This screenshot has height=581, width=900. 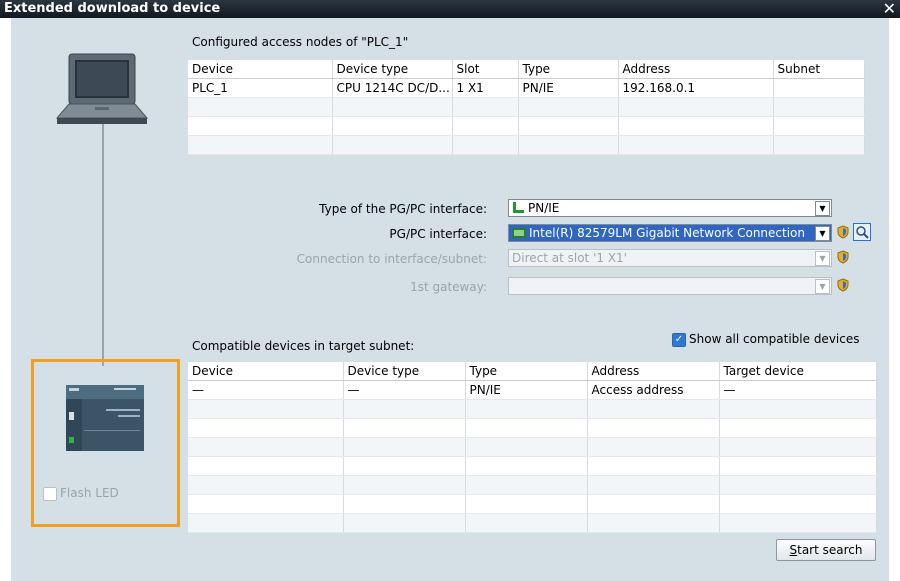 What do you see at coordinates (679, 340) in the screenshot?
I see `show-all-checkbox: ✓` at bounding box center [679, 340].